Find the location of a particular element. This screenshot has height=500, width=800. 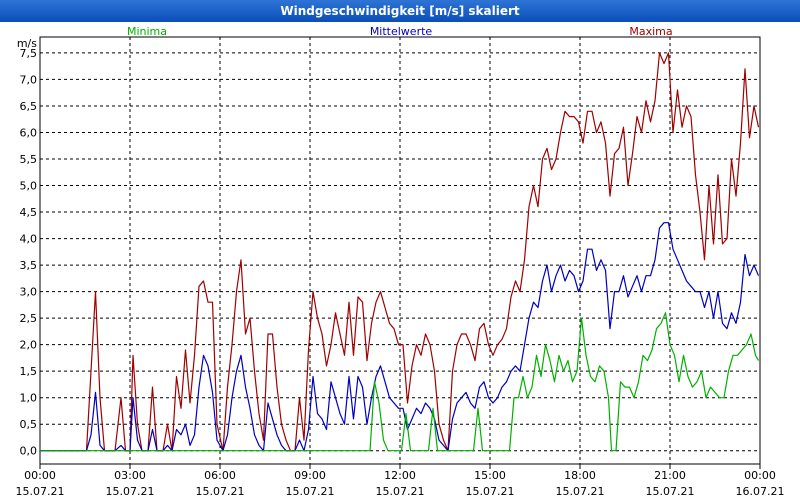

x-tick-time: 12:00 is located at coordinates (400, 475).